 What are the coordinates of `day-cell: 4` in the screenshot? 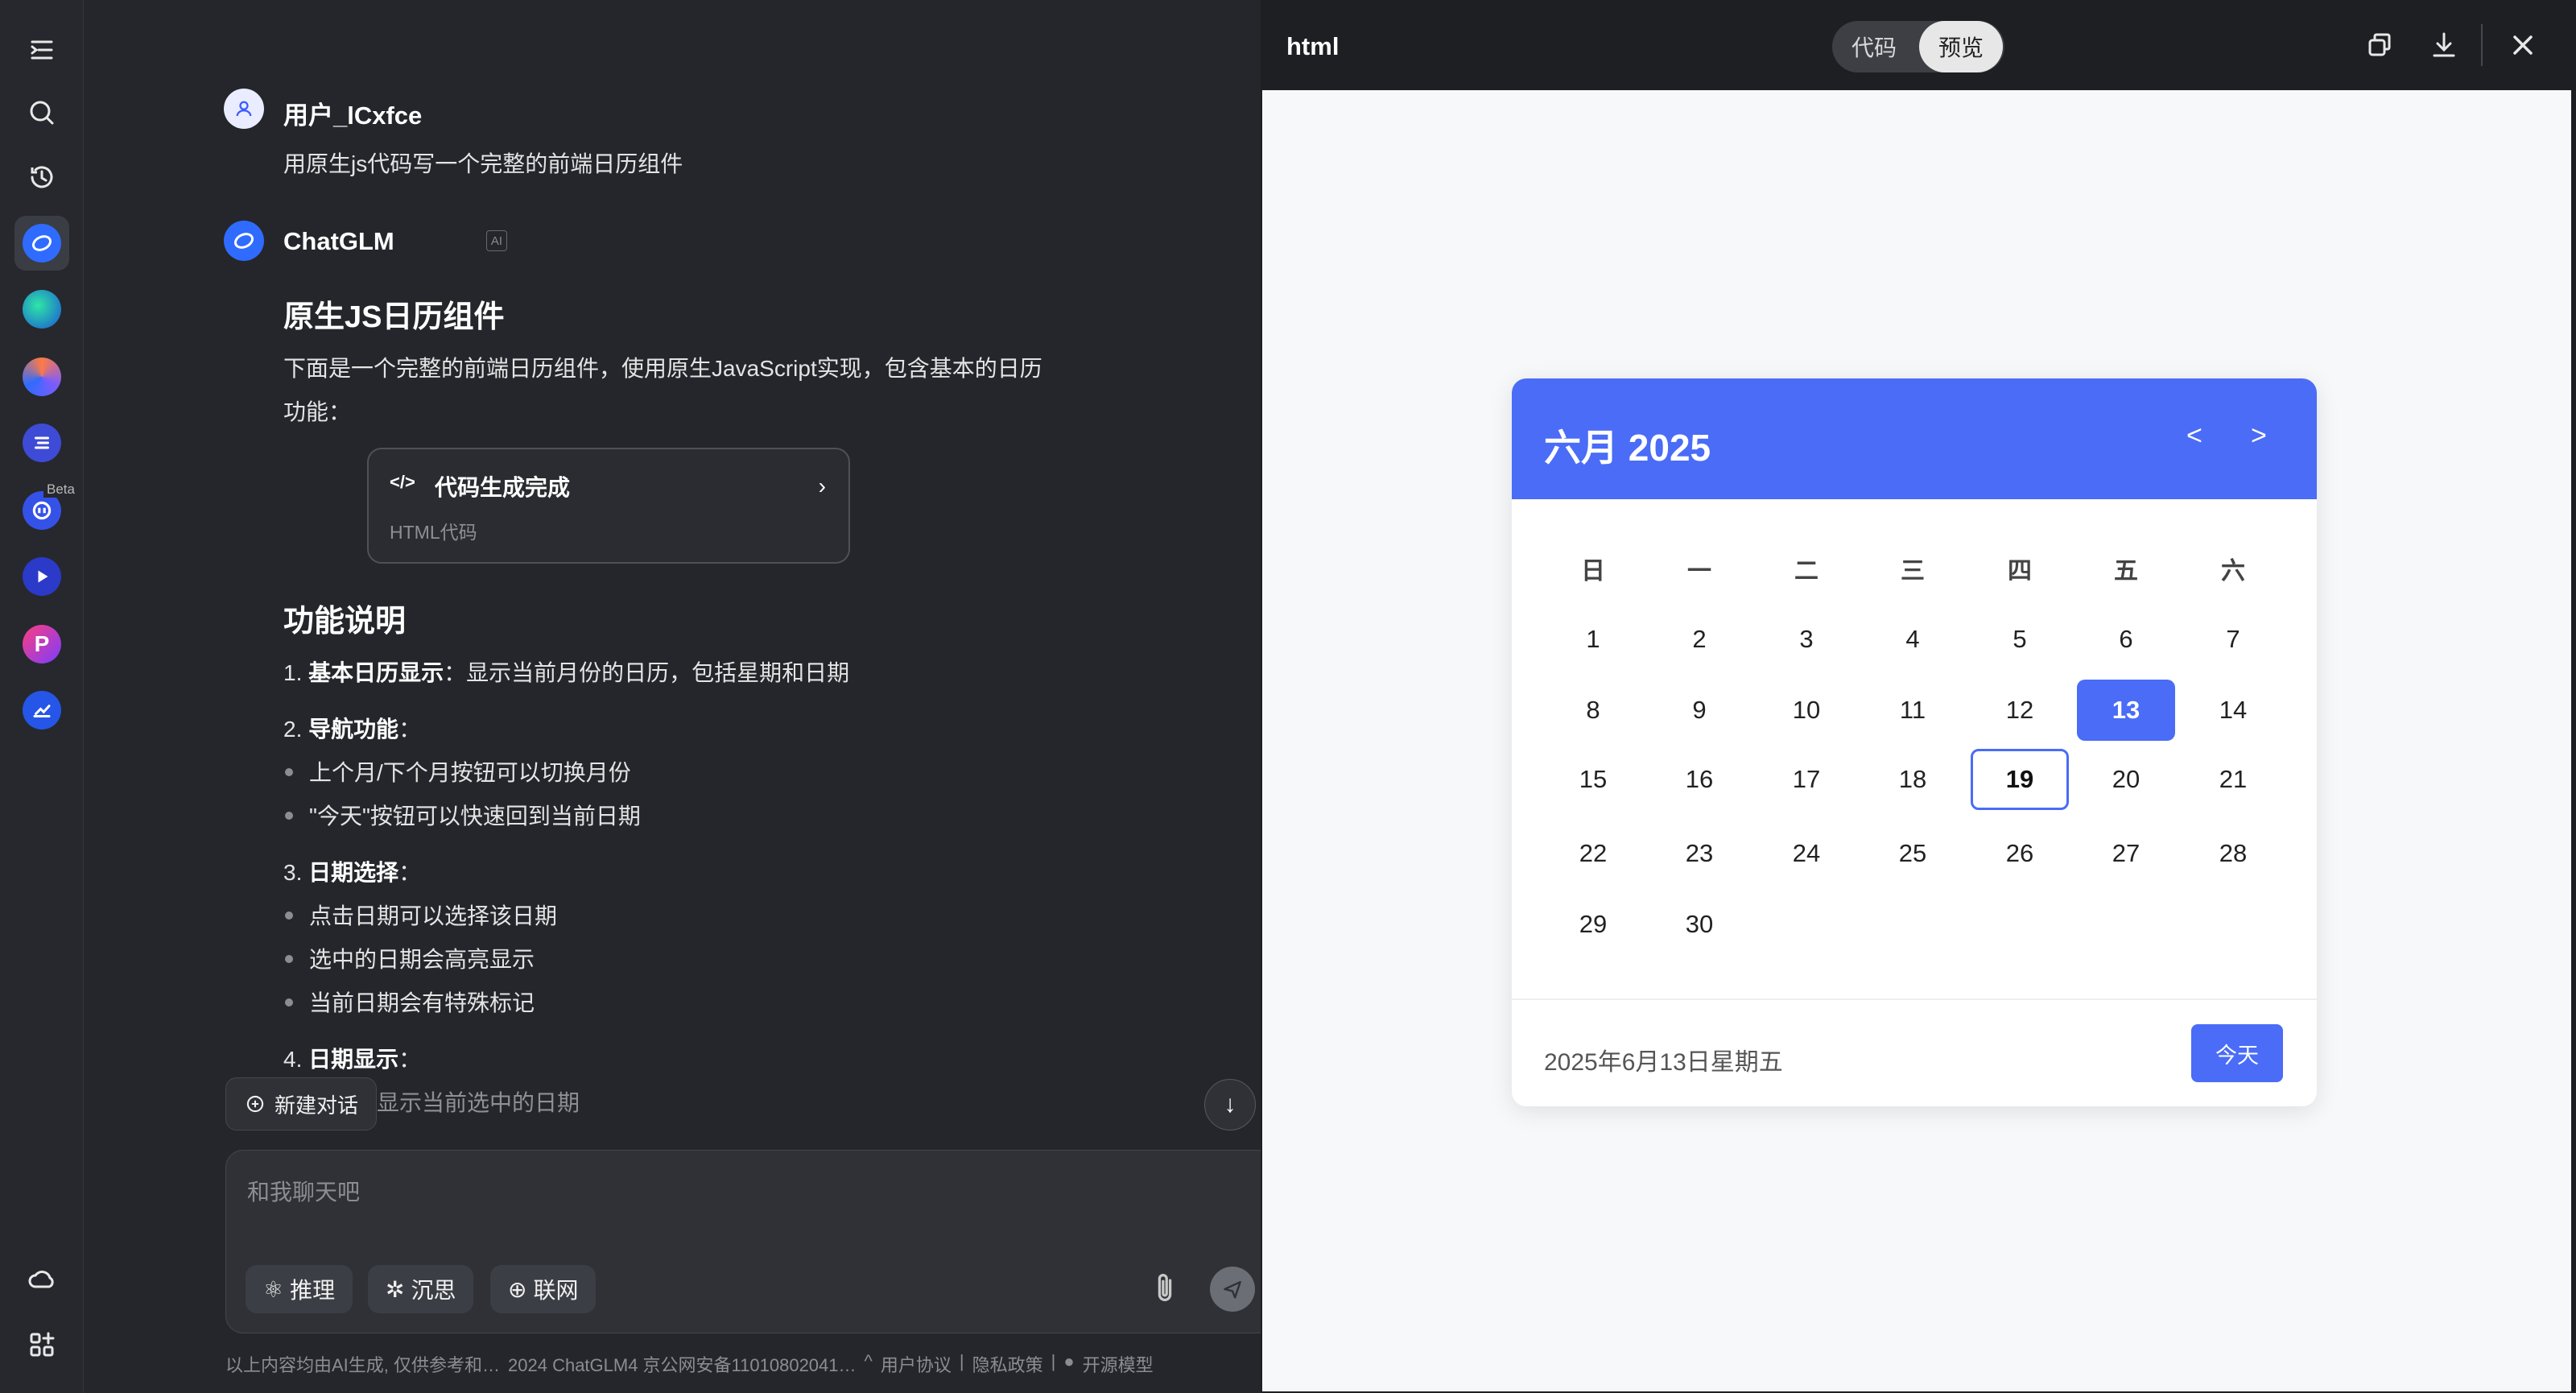 It's located at (1913, 639).